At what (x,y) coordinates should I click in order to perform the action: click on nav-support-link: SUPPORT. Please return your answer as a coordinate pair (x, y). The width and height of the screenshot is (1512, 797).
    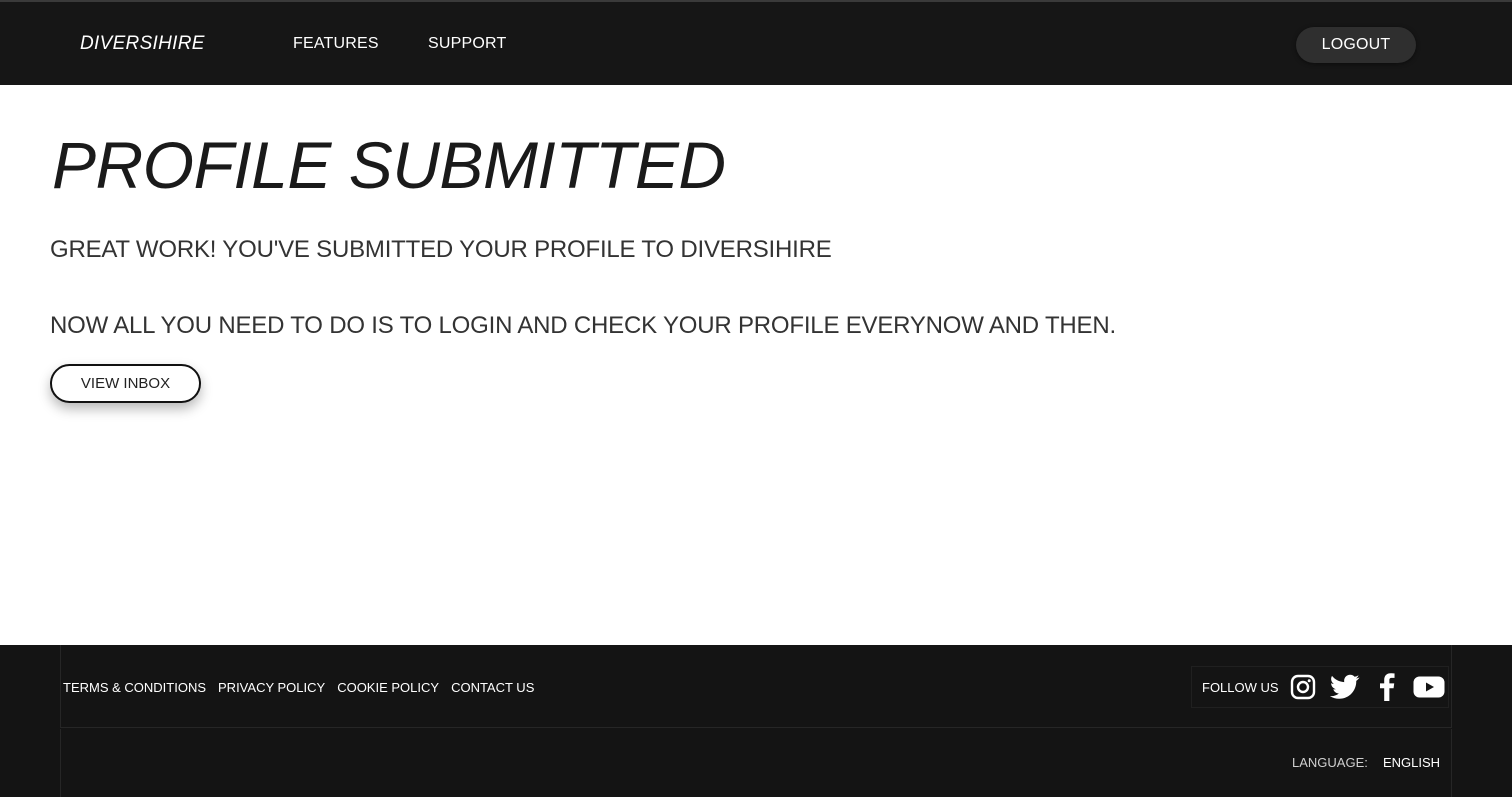
    Looking at the image, I should click on (467, 44).